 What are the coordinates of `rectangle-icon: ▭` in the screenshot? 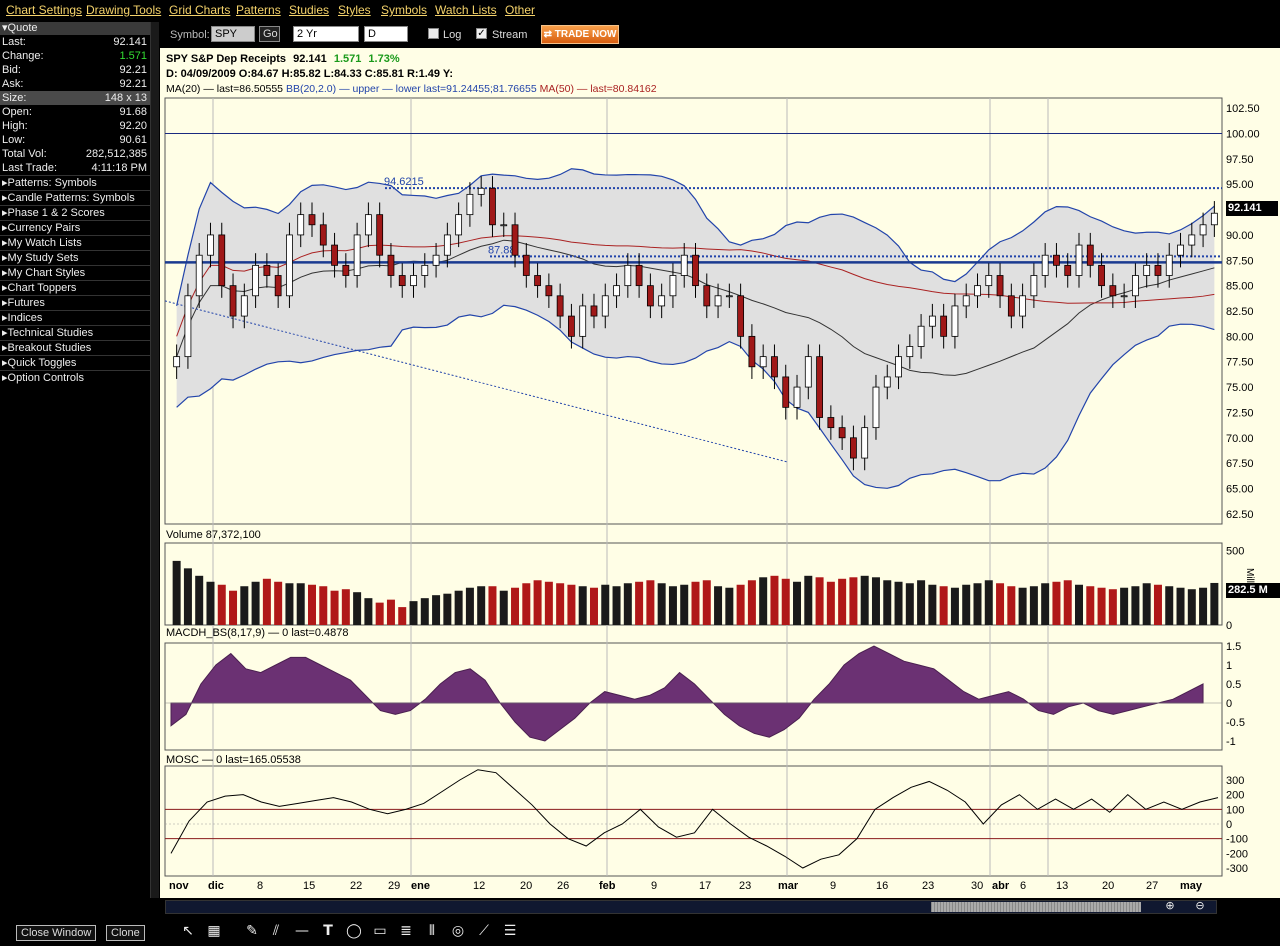 It's located at (380, 931).